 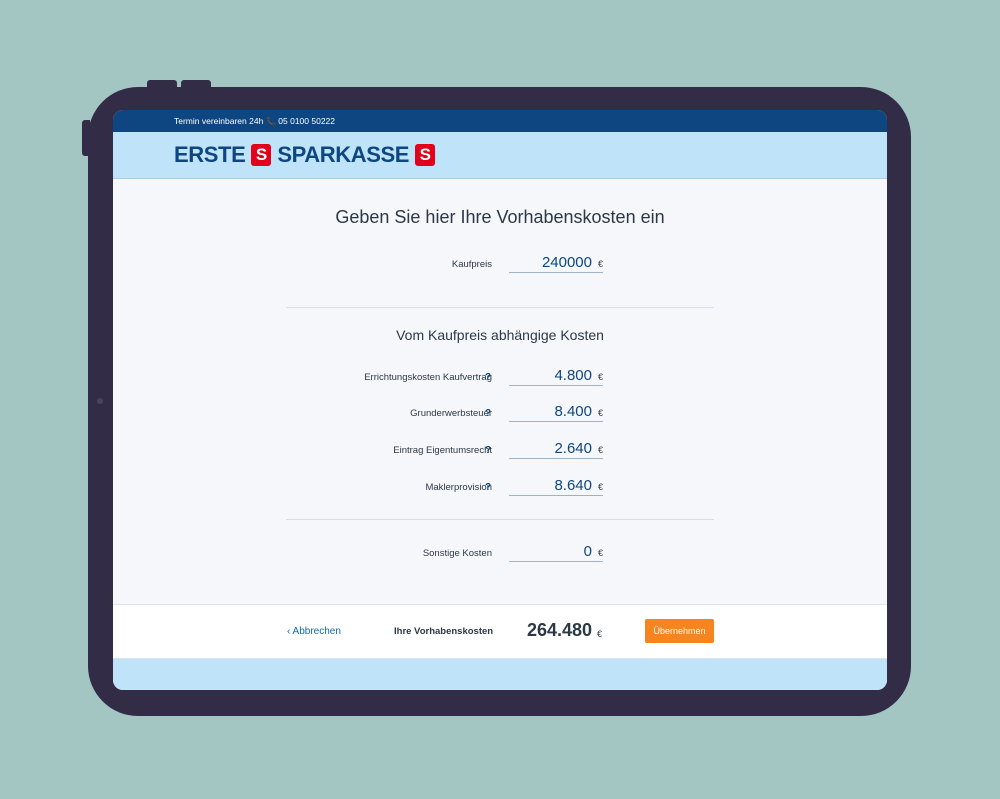 What do you see at coordinates (566, 262) in the screenshot?
I see `kaufpreis-value: 240000` at bounding box center [566, 262].